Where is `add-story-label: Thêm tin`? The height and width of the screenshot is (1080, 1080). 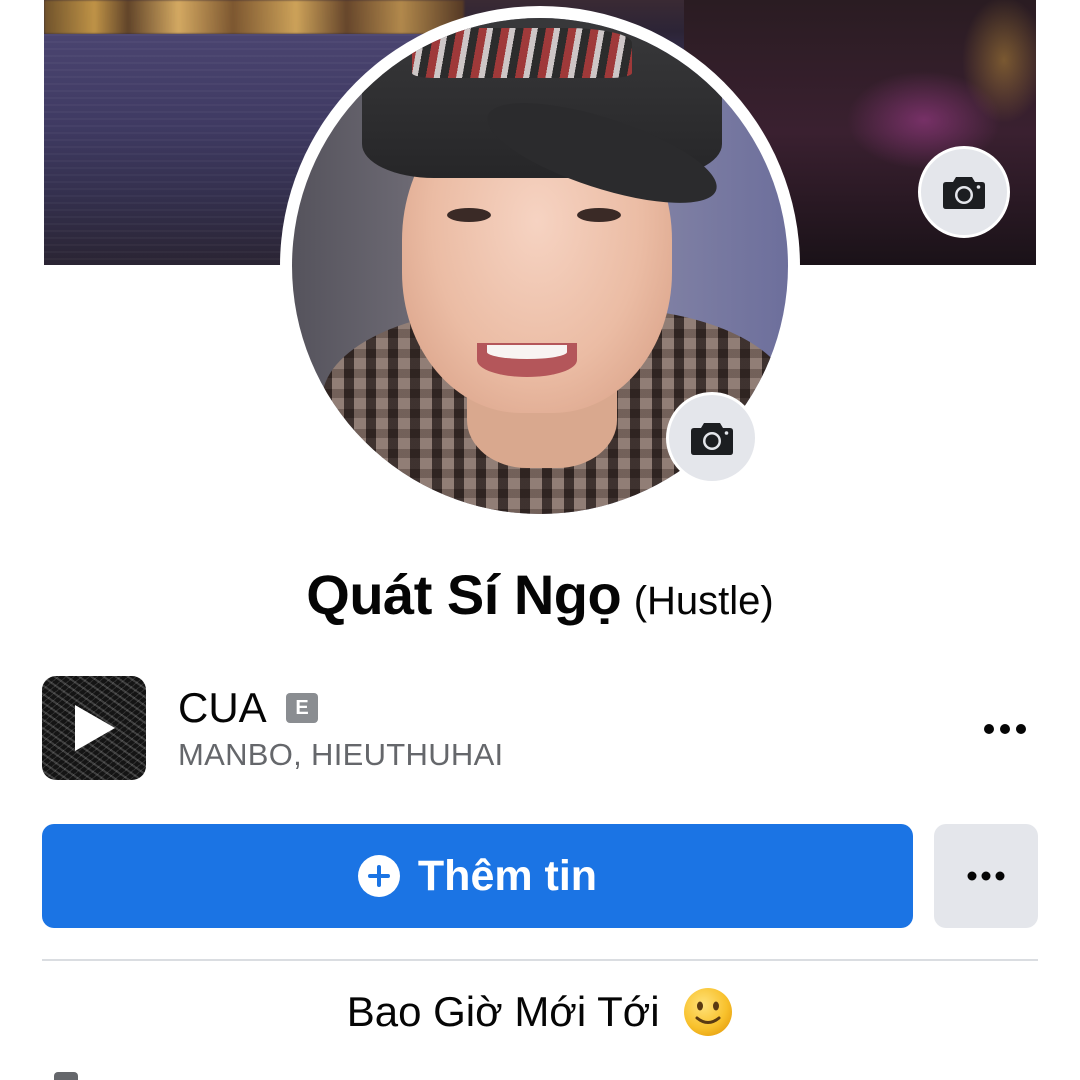
add-story-label: Thêm tin is located at coordinates (507, 875).